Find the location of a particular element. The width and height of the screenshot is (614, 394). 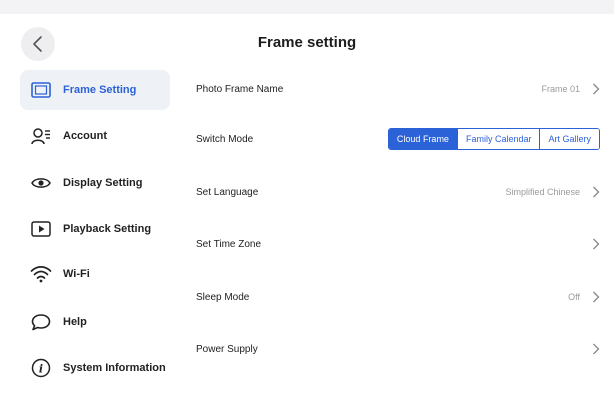

info-icon: i is located at coordinates (41, 368).